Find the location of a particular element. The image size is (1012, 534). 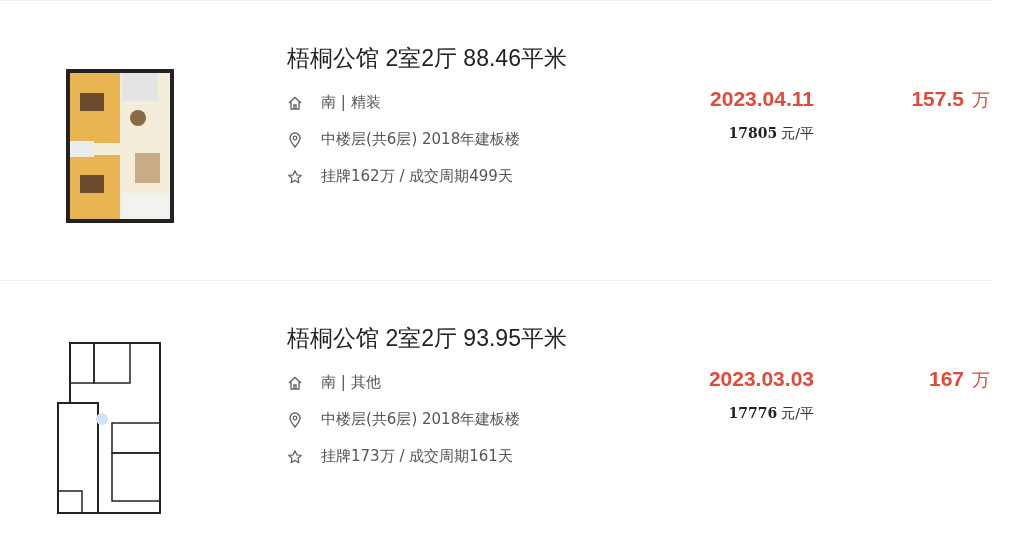

total-price: 157.5 is located at coordinates (937, 98).